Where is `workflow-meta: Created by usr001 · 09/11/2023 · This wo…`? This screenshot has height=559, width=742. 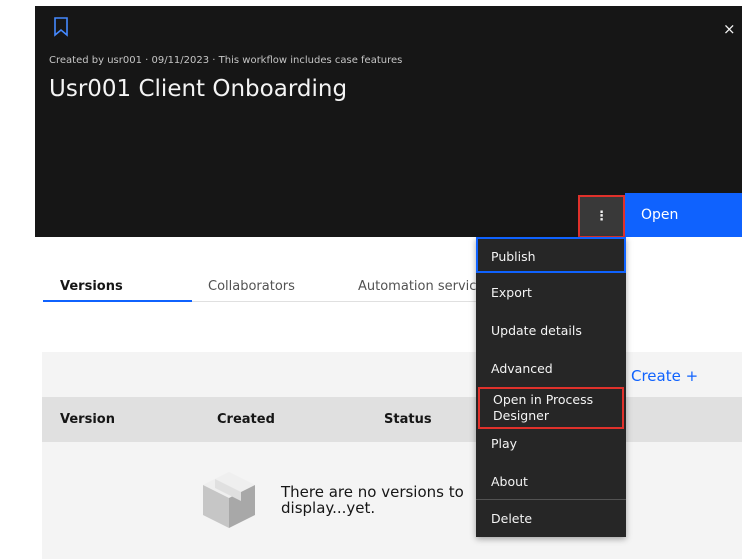
workflow-meta: Created by usr001 · 09/11/2023 · This wo… is located at coordinates (226, 60).